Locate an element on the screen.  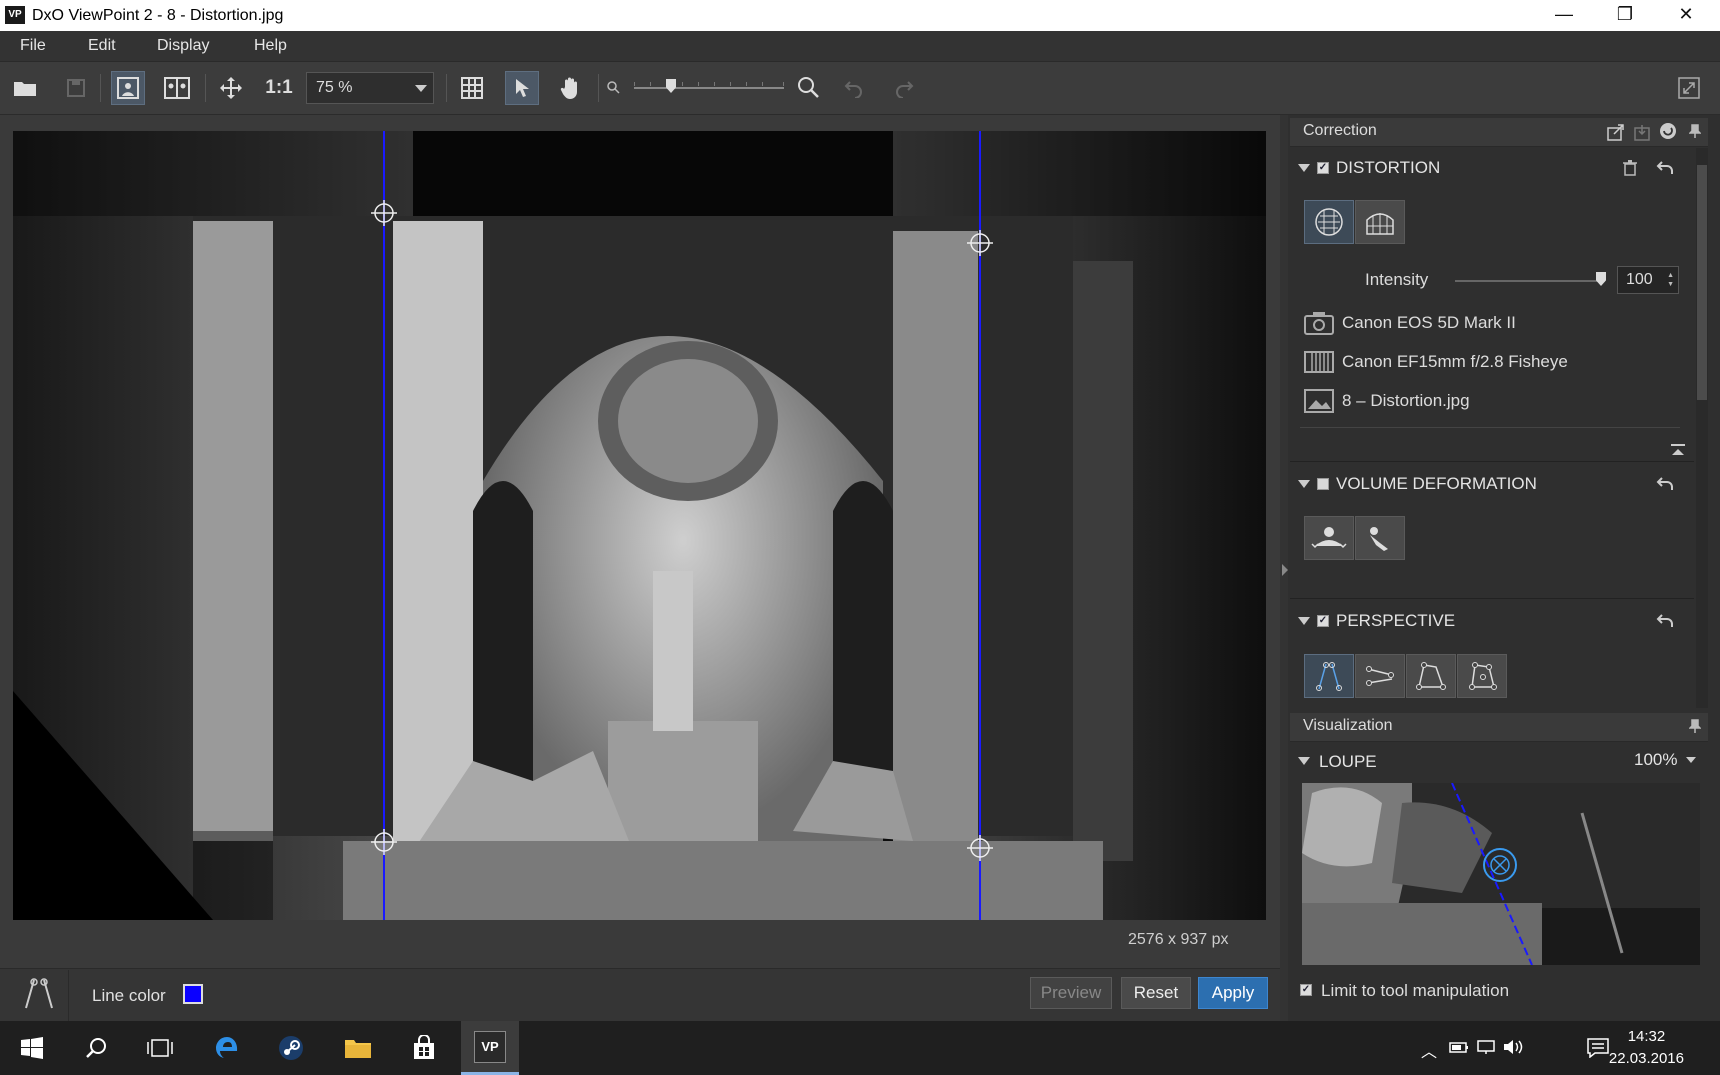
pointer-icon is located at coordinates (522, 88).